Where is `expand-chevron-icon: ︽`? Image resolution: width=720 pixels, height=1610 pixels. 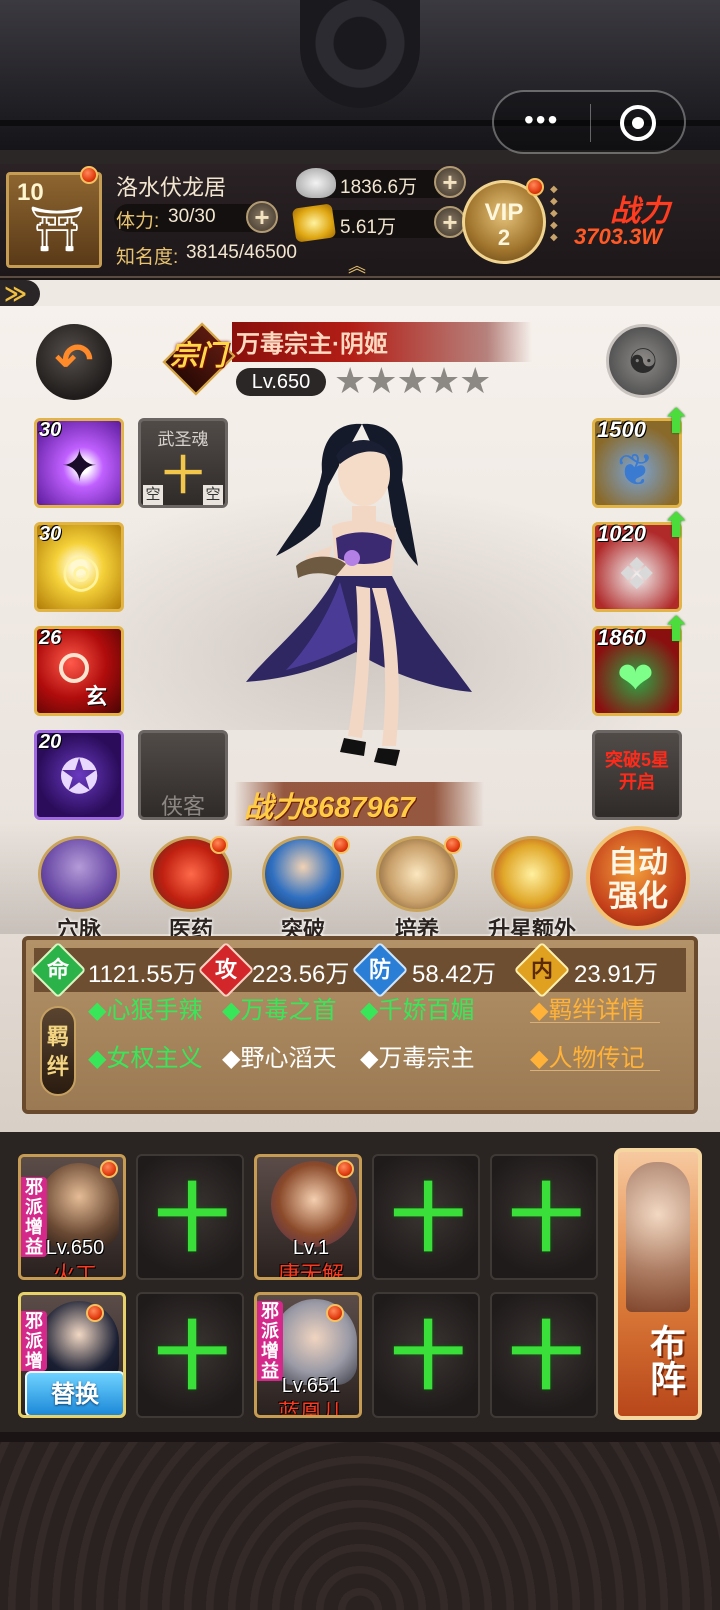 expand-chevron-icon: ︽ is located at coordinates (357, 265).